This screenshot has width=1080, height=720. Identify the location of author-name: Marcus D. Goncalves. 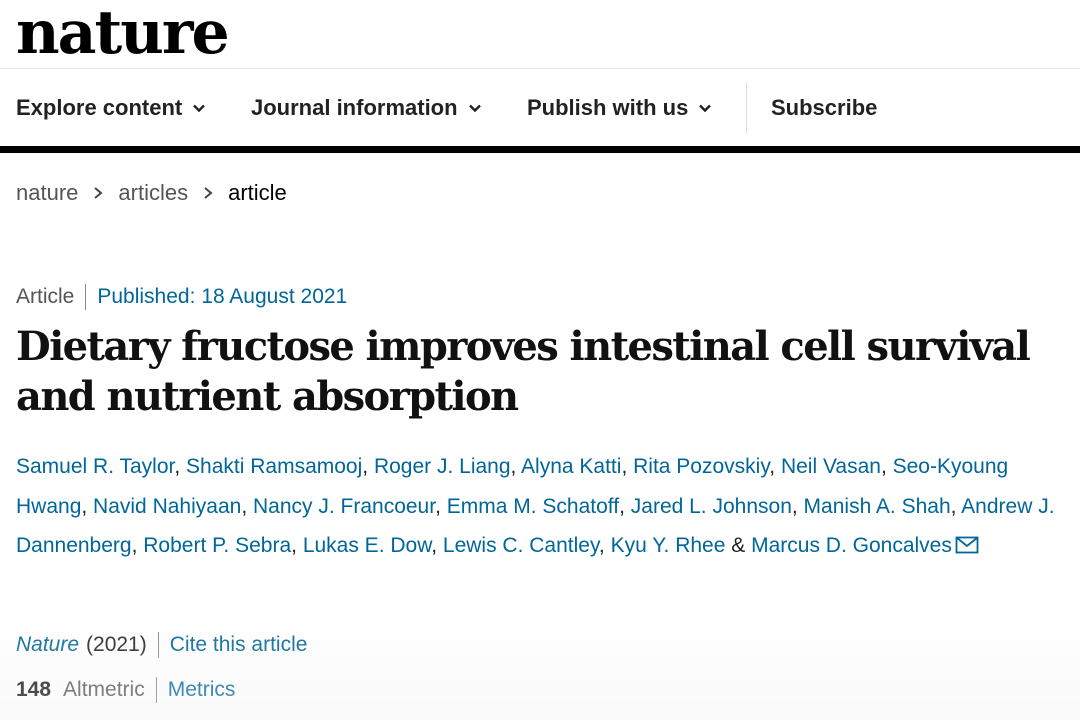
(851, 545).